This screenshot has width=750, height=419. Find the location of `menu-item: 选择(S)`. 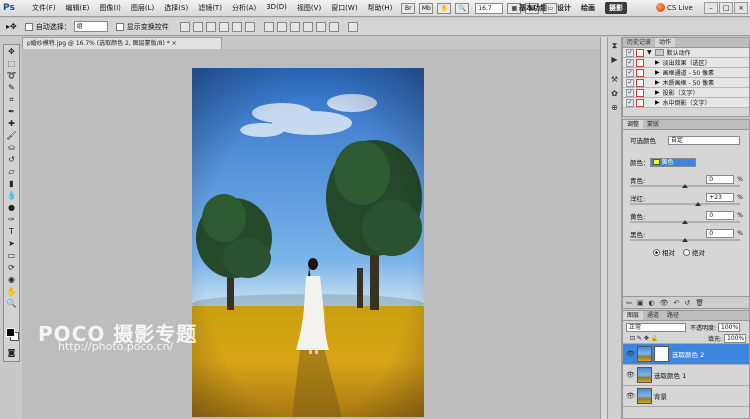

menu-item: 选择(S) is located at coordinates (176, 8).